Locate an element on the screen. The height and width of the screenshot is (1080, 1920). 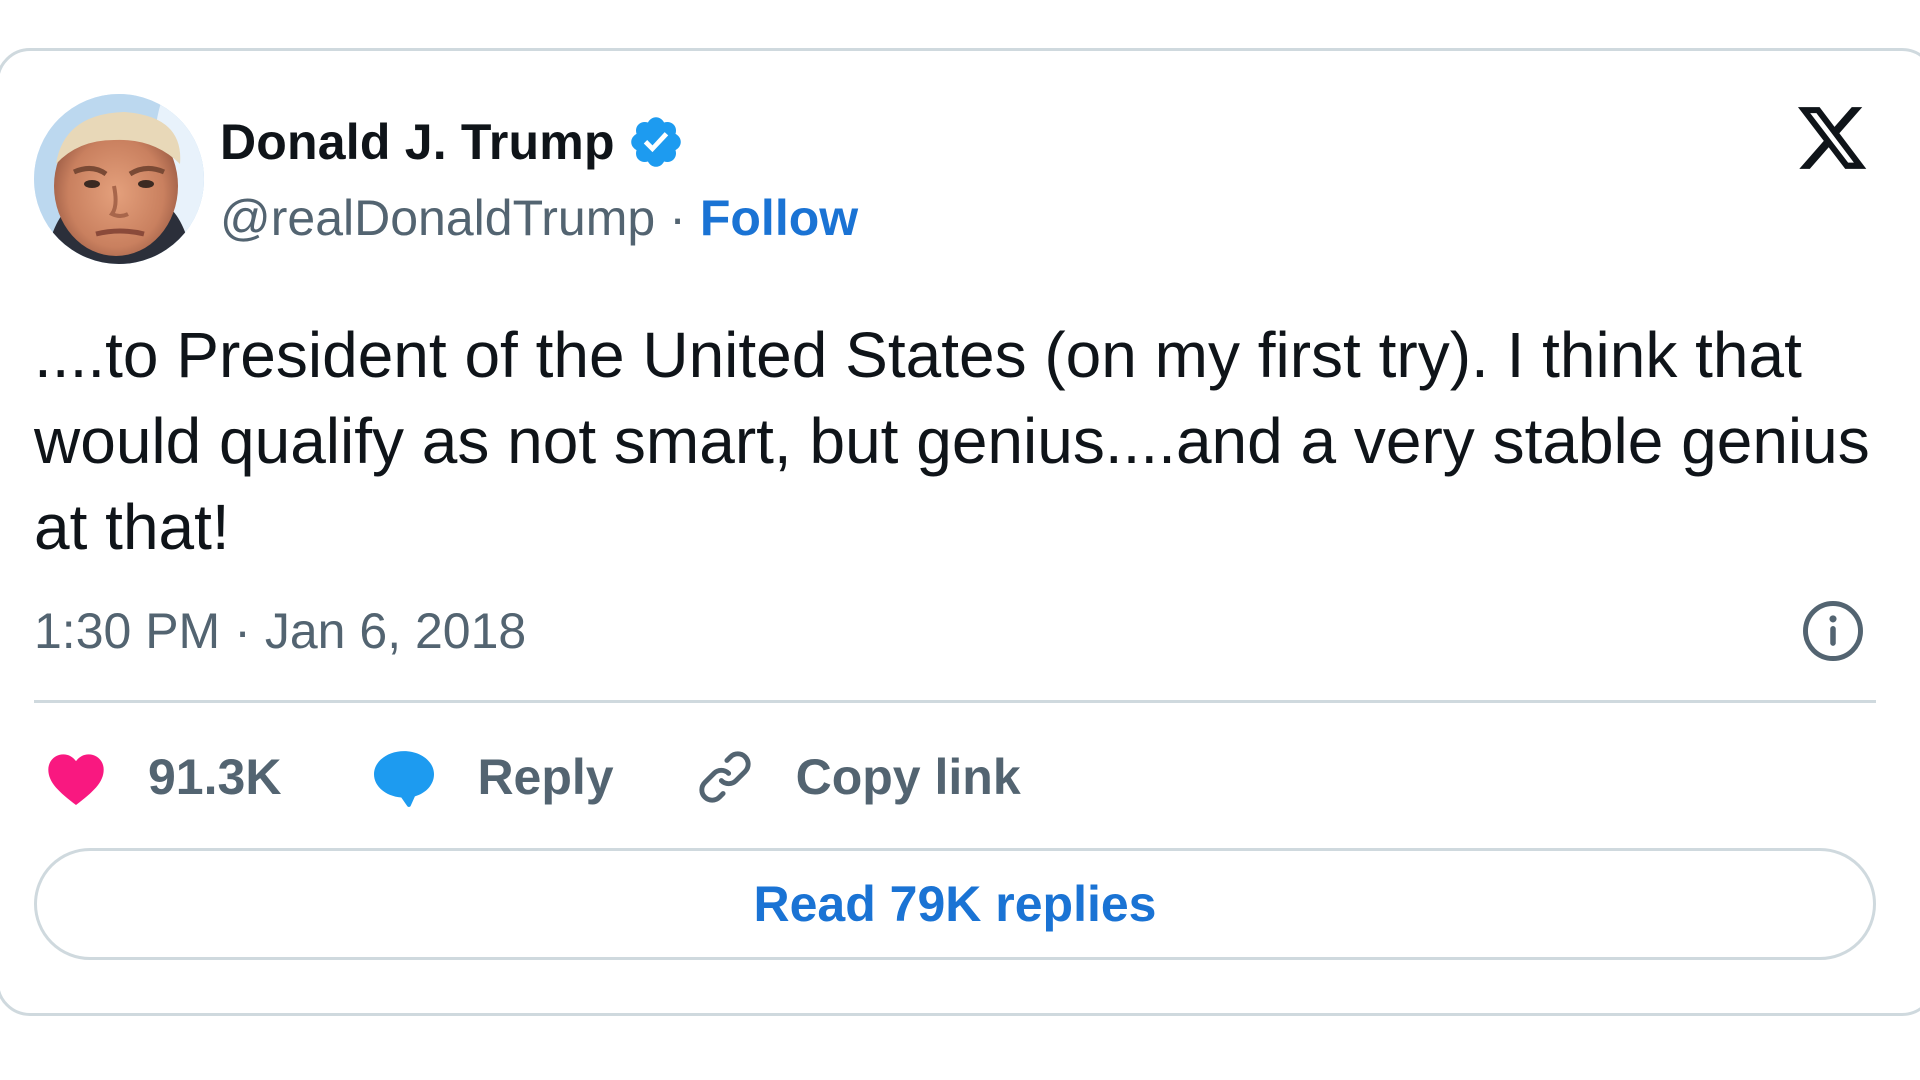
action-bar: 91.3K Reply Copy link is located at coordinates (532, 777).